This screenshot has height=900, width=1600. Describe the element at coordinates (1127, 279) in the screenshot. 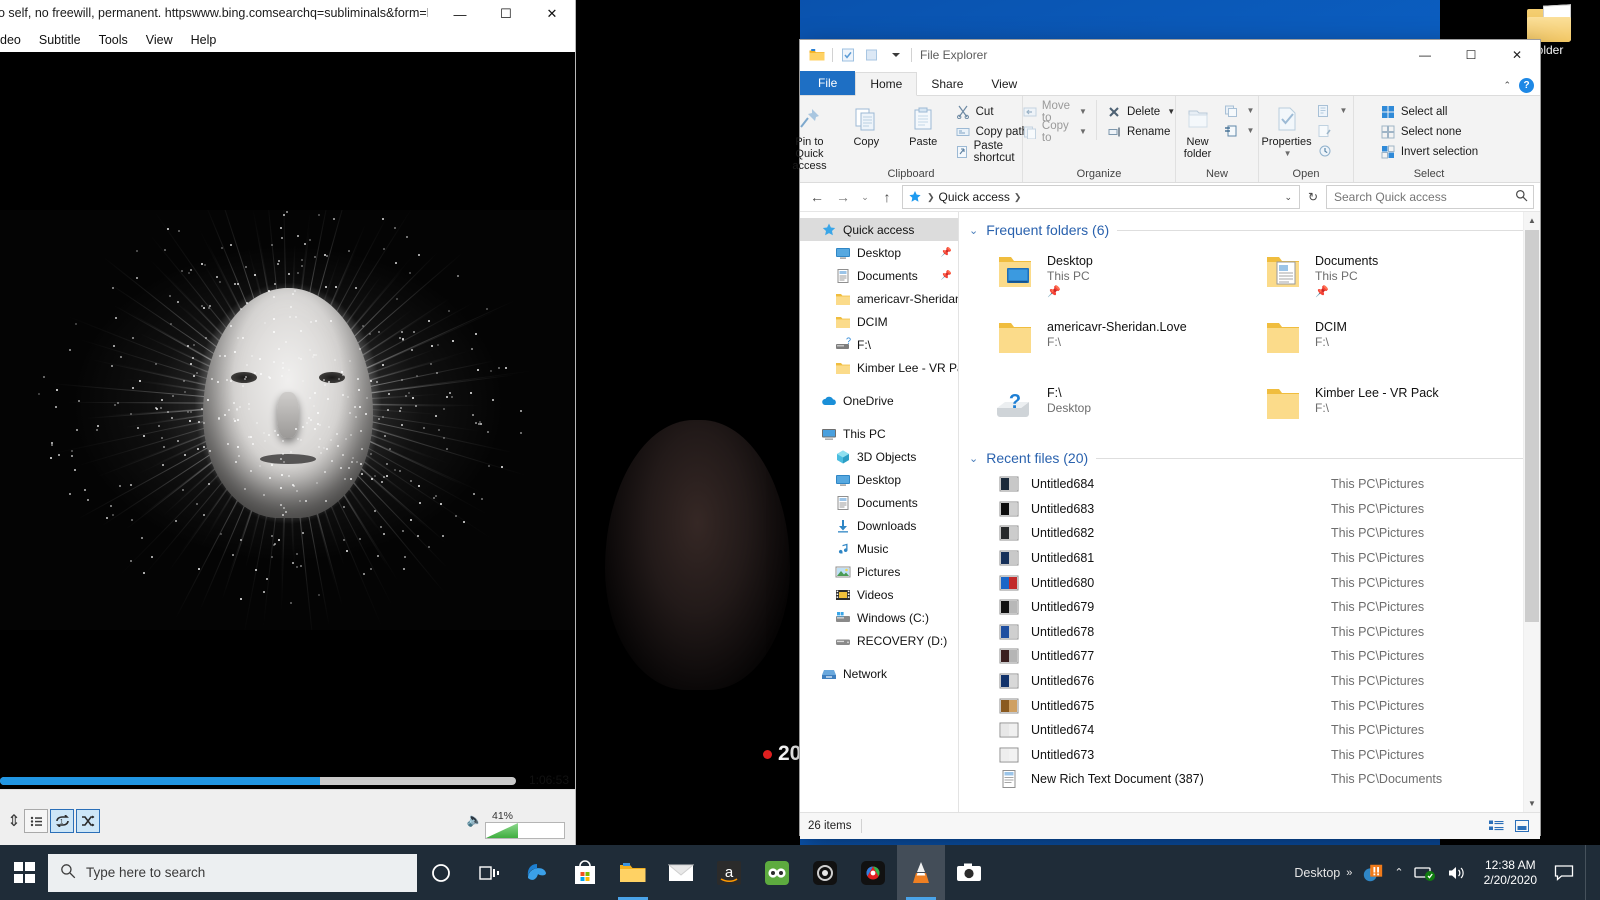

I see `frequent-folder-item: Desktop This PC 📌` at that location.